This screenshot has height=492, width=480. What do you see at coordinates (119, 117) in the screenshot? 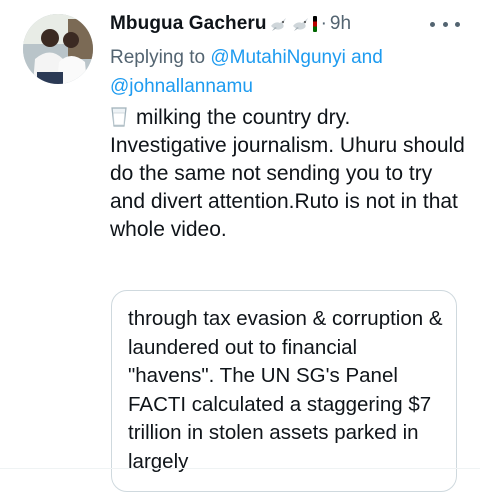
I see `milk-glass-emoji-icon` at bounding box center [119, 117].